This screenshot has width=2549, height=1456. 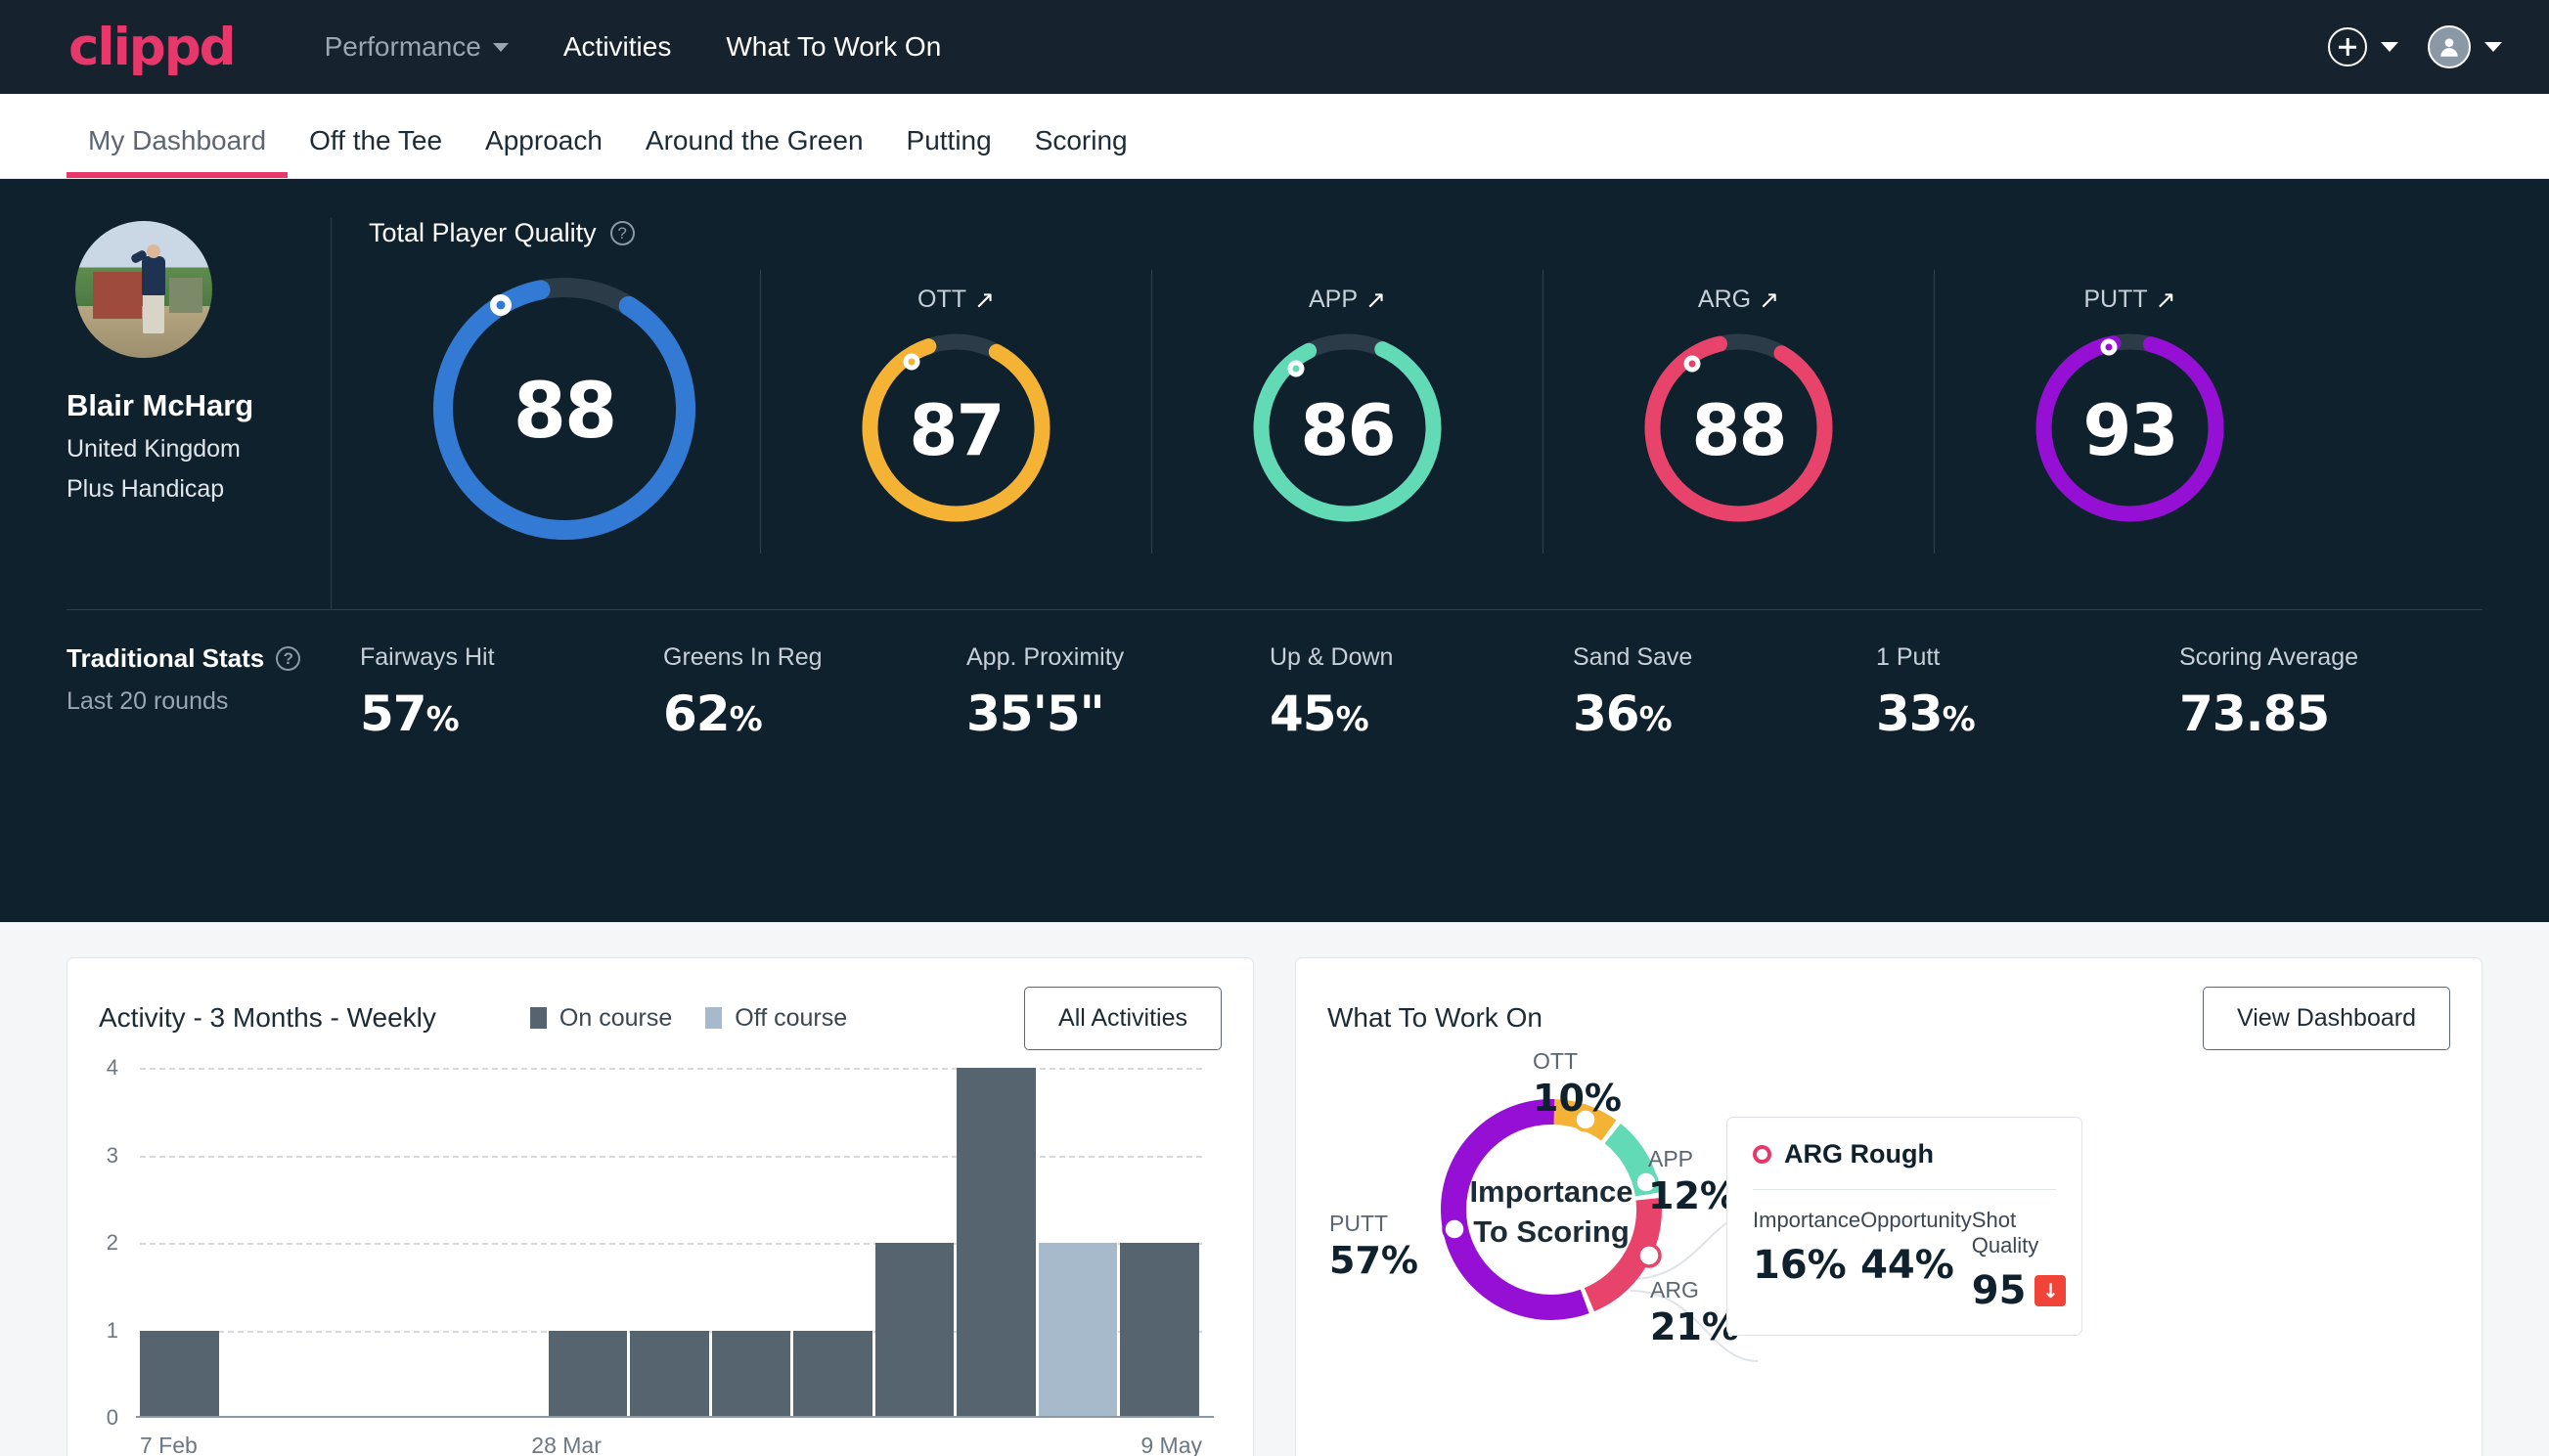 What do you see at coordinates (112, 1067) in the screenshot?
I see `y-tick-4: 4` at bounding box center [112, 1067].